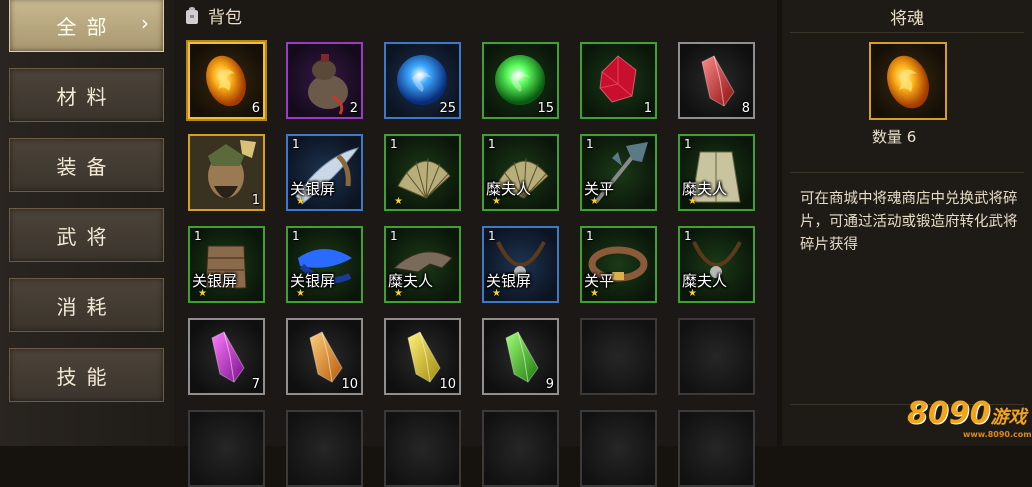  I want to click on chevron-right-icon: ›, so click(145, 23).